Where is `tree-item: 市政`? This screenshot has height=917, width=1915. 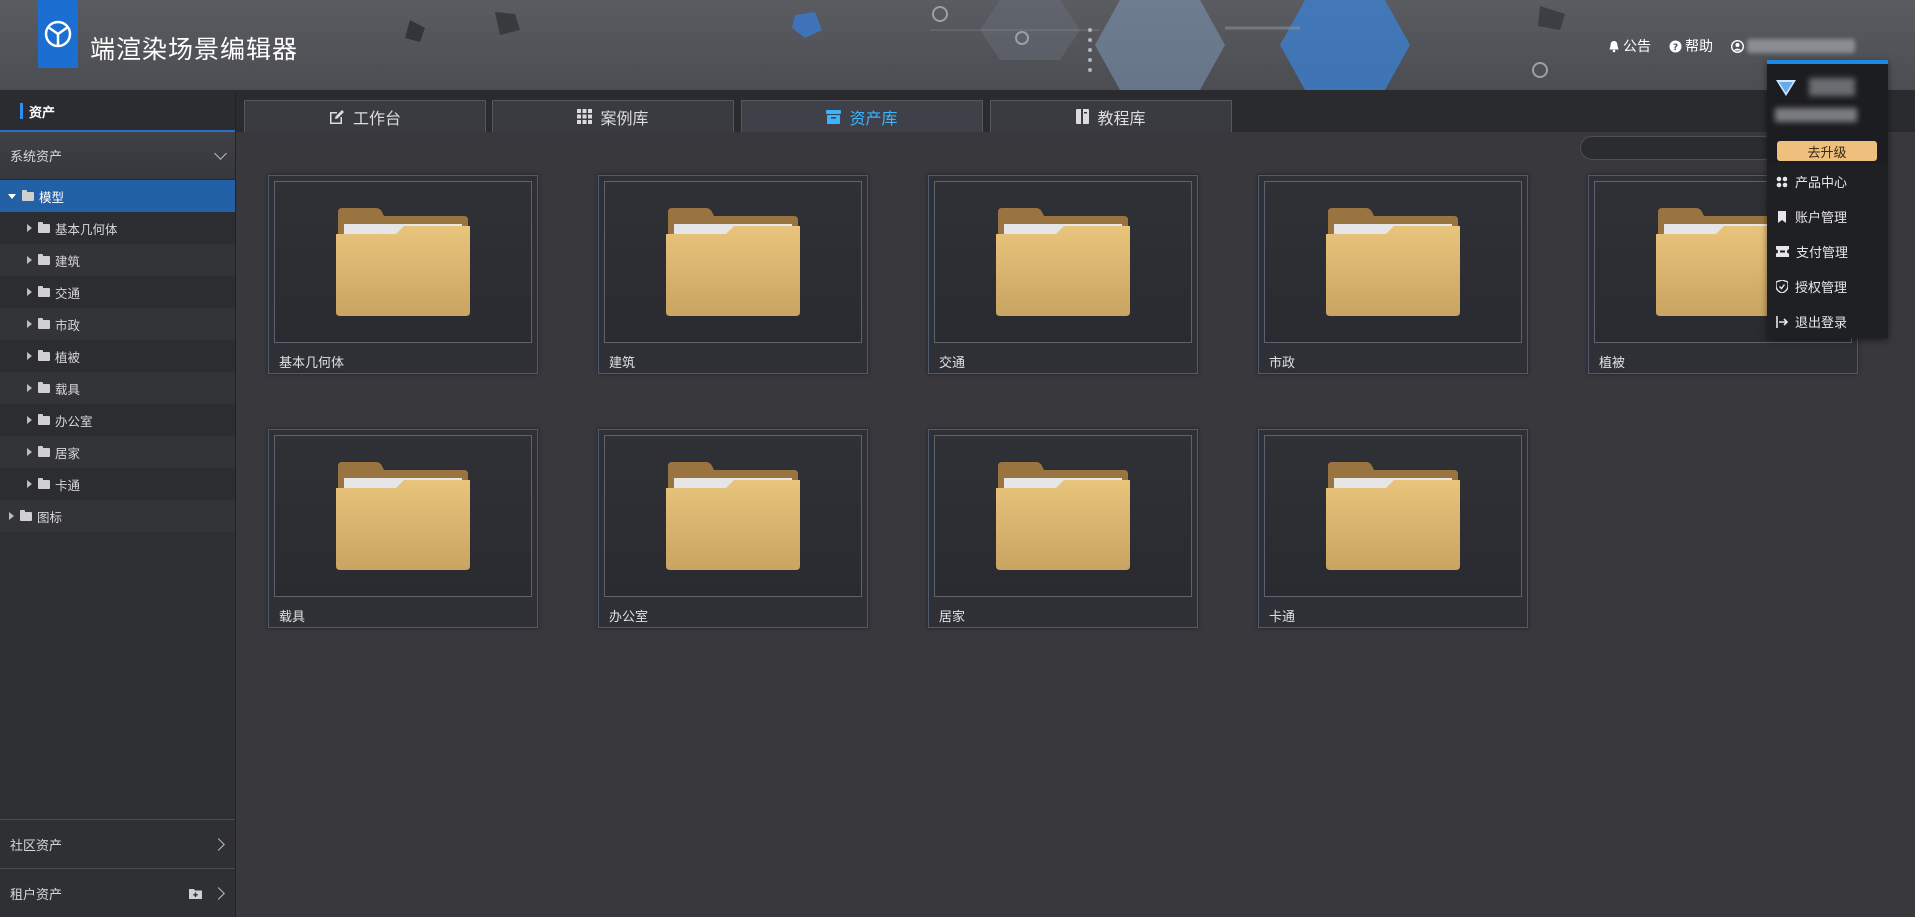 tree-item: 市政 is located at coordinates (117, 324).